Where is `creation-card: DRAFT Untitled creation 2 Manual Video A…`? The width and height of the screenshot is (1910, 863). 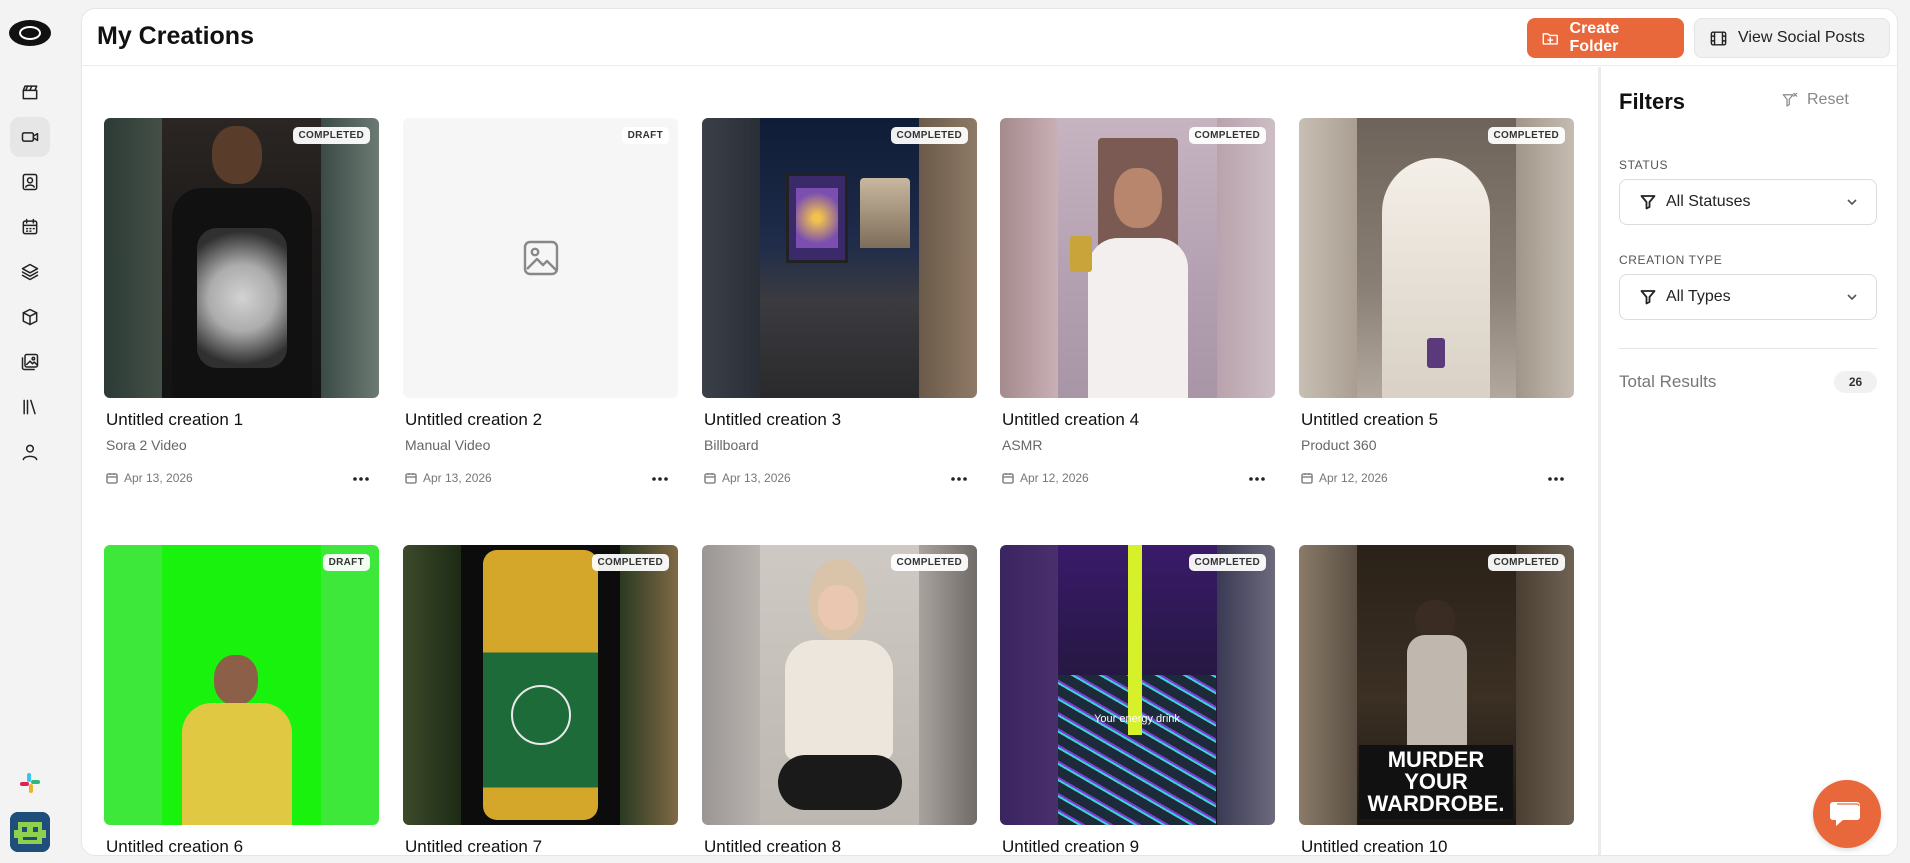
creation-card: DRAFT Untitled creation 2 Manual Video A… is located at coordinates (540, 303).